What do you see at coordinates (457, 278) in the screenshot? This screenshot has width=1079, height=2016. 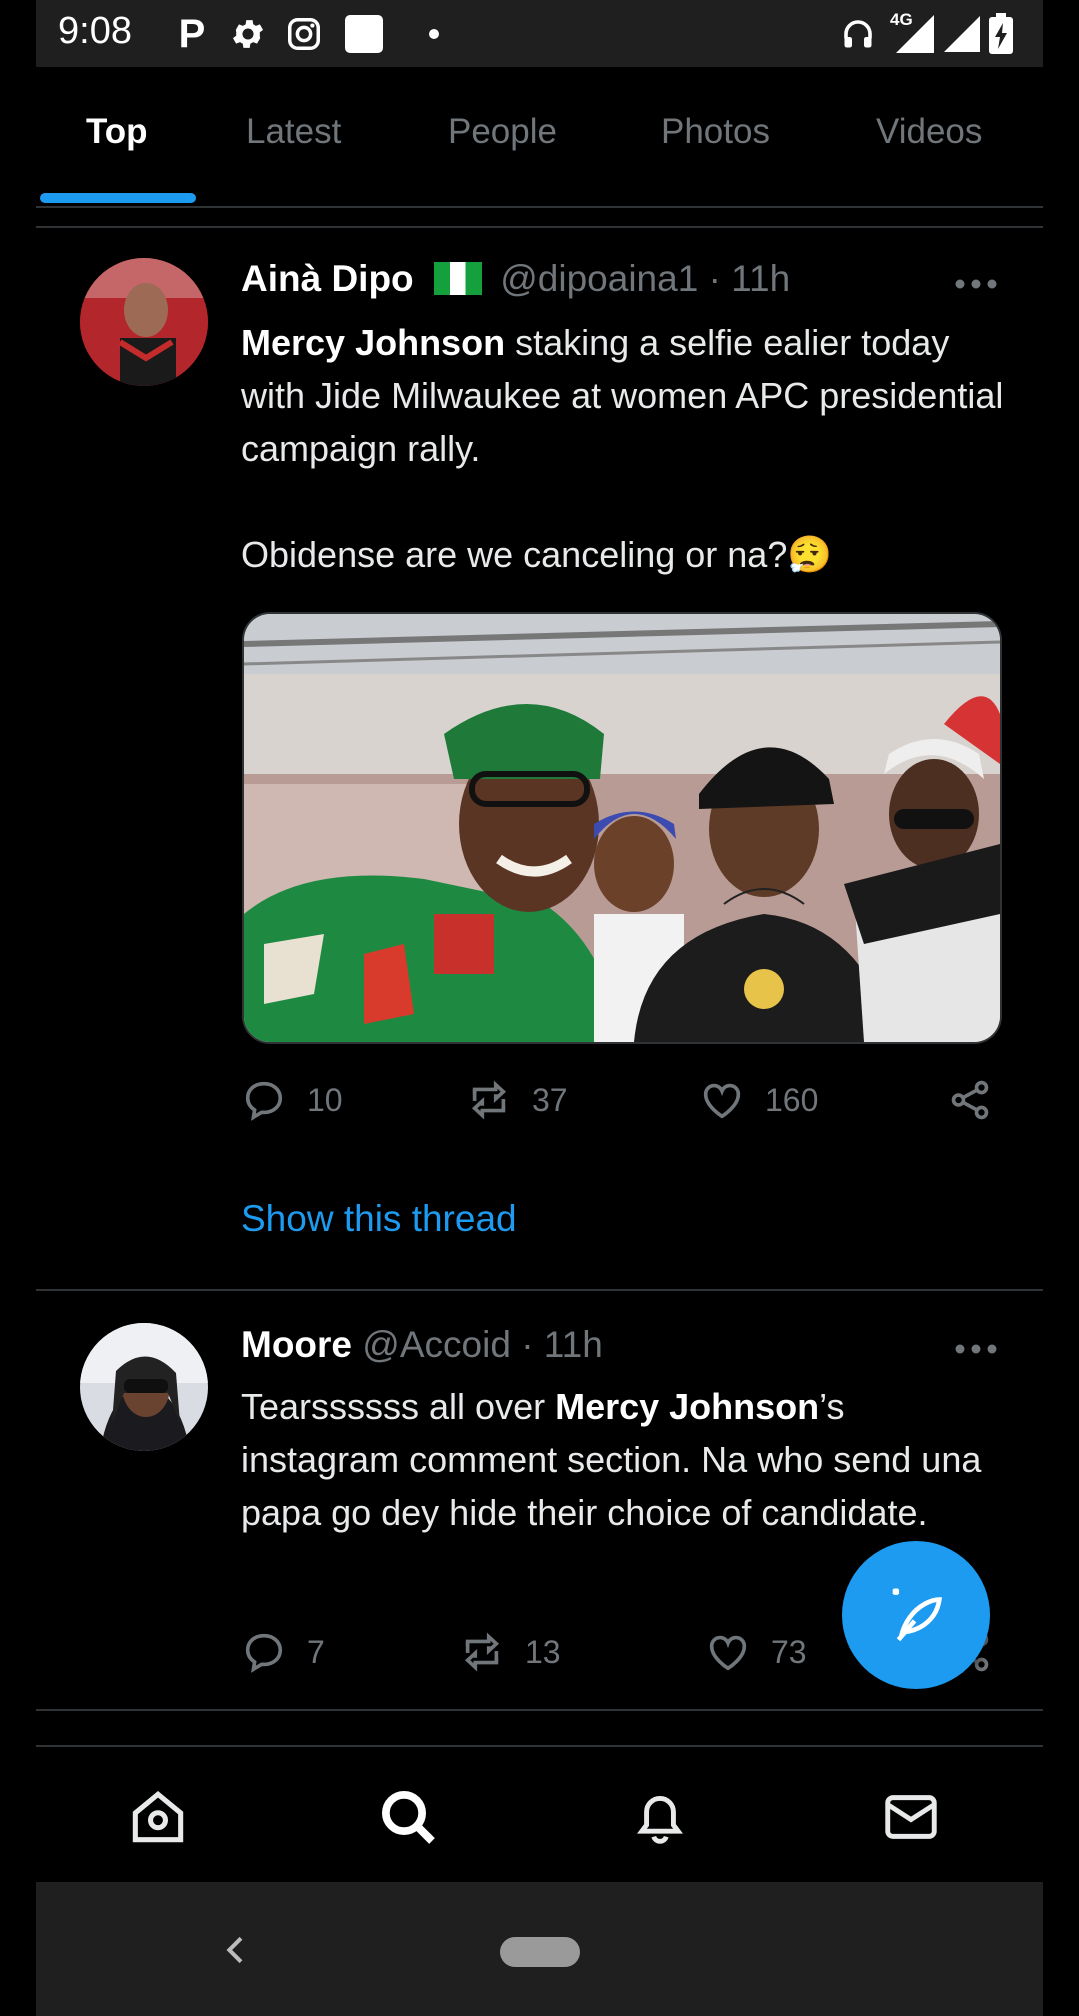 I see `nigeria-flag-icon` at bounding box center [457, 278].